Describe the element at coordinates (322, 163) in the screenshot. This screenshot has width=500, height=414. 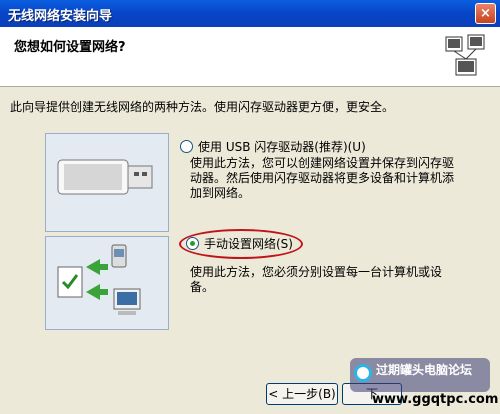
I see `usb-desc-line1: 使用此方法，您可以创建网络设置并保存到闪存驱` at that location.